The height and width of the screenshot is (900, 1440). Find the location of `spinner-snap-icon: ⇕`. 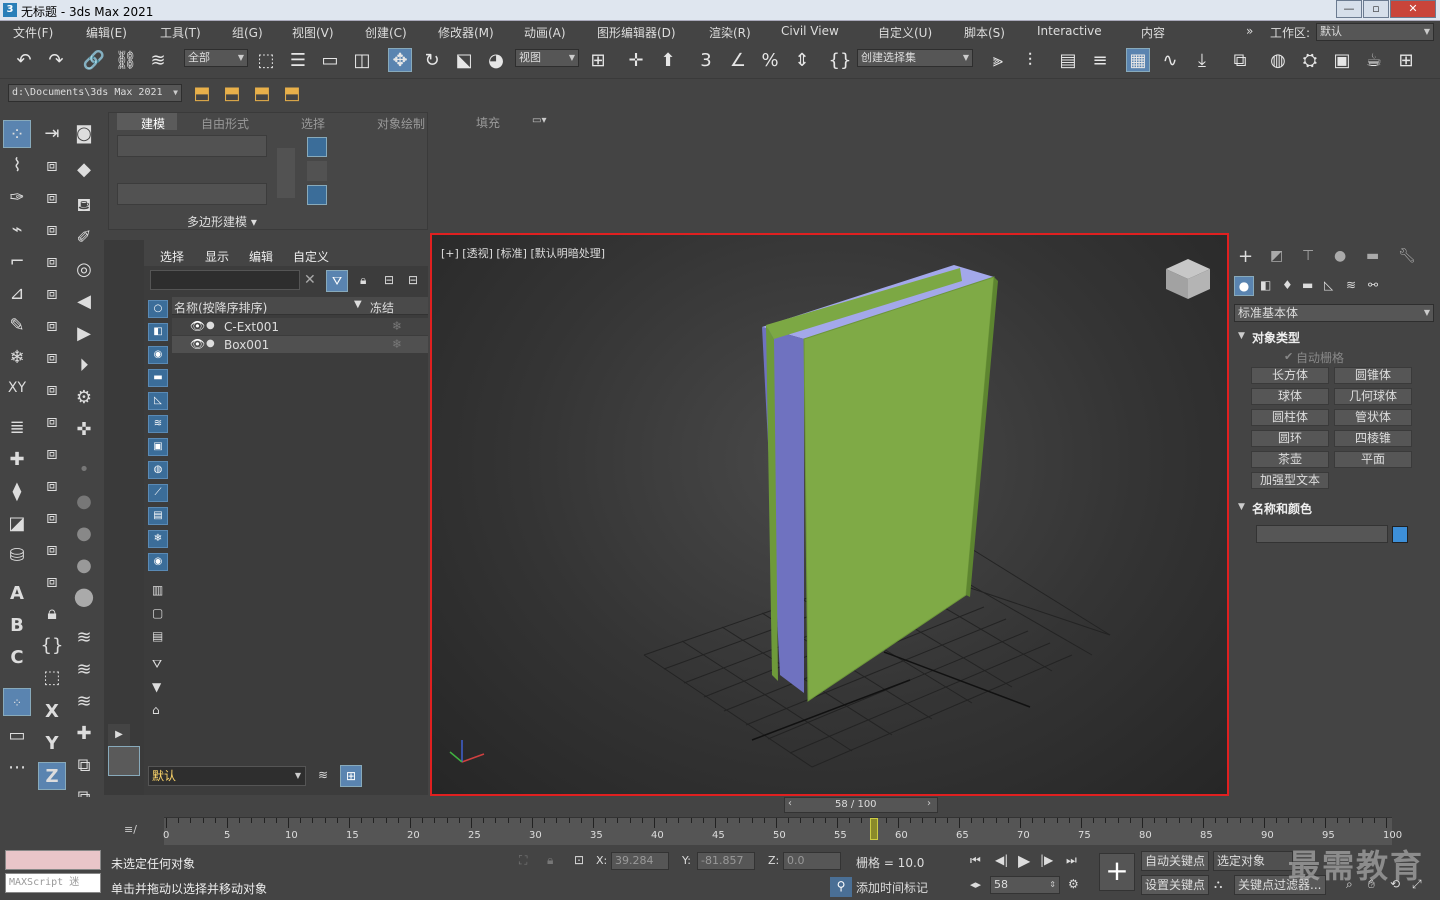

spinner-snap-icon: ⇕ is located at coordinates (802, 61).